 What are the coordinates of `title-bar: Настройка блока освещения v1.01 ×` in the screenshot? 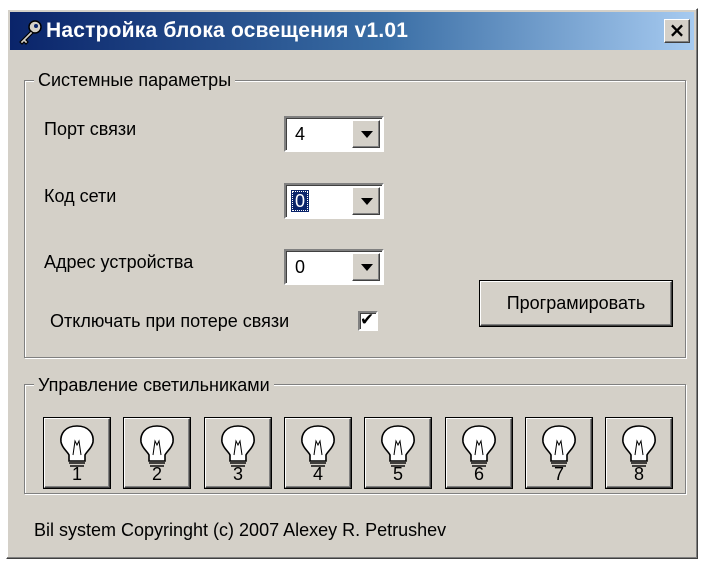 It's located at (352, 31).